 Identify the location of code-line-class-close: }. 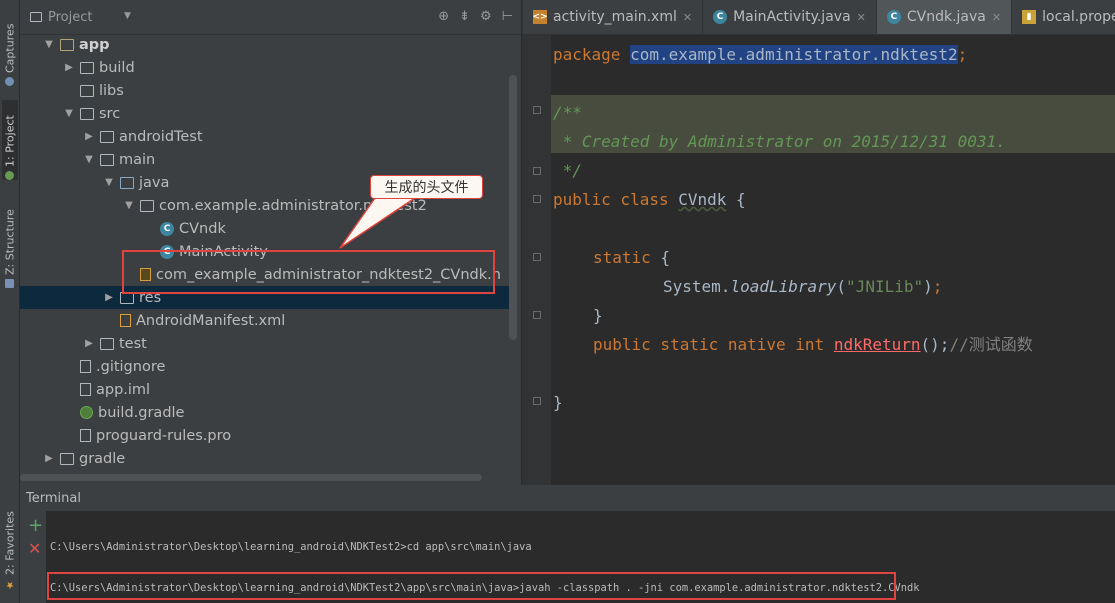
(558, 402).